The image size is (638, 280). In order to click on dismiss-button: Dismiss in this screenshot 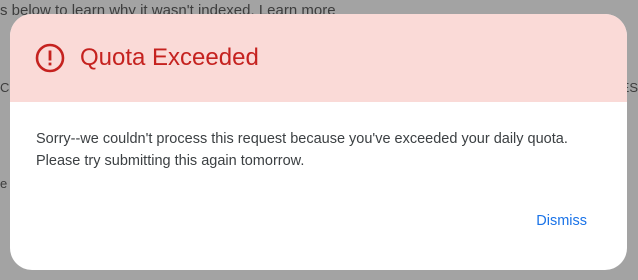, I will do `click(561, 221)`.